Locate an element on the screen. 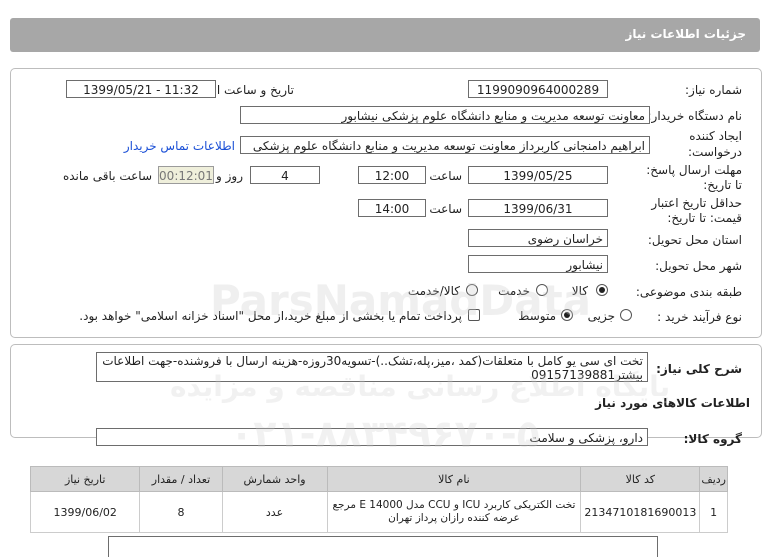 This screenshot has width=770, height=557. process-label: نوع فرآیند خرید : is located at coordinates (699, 317).